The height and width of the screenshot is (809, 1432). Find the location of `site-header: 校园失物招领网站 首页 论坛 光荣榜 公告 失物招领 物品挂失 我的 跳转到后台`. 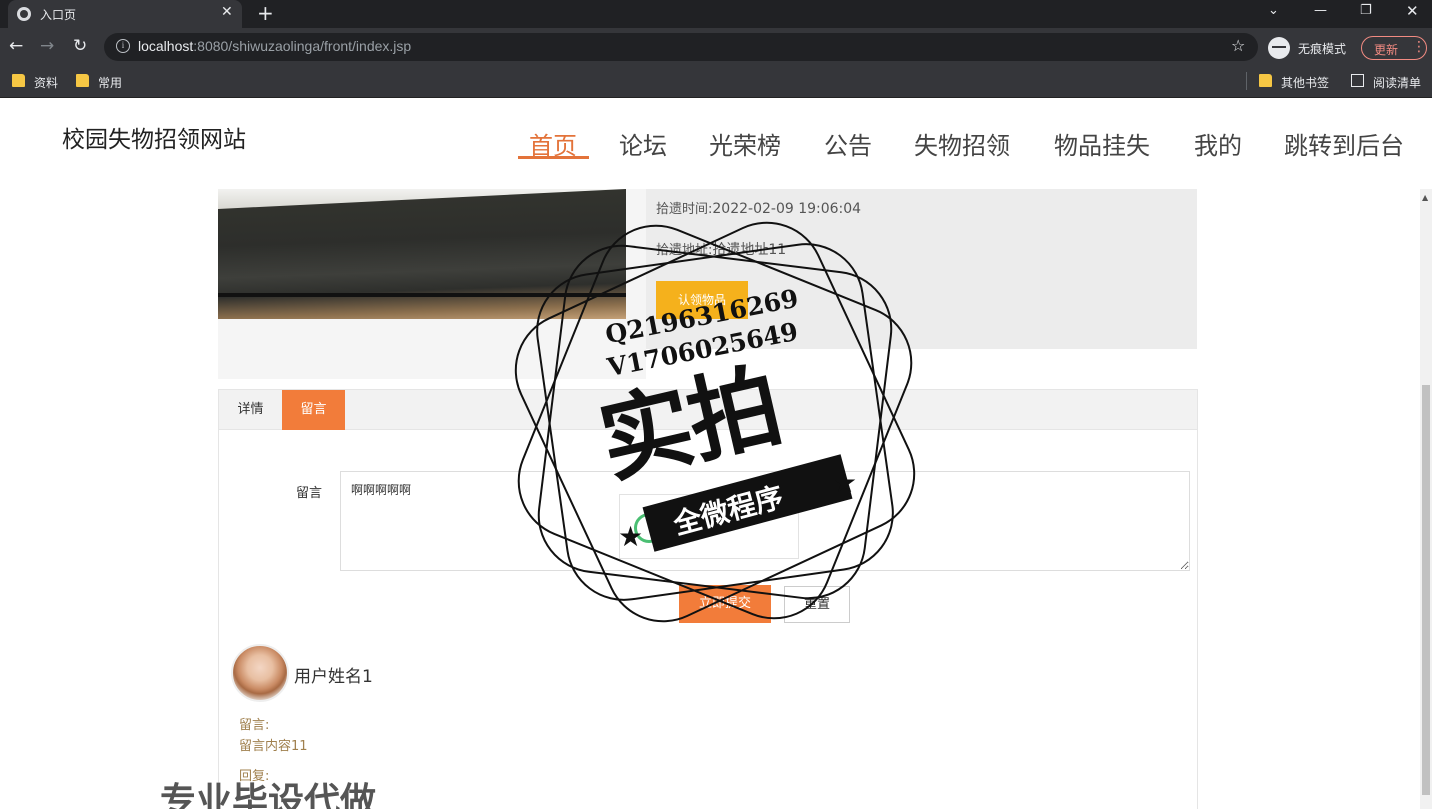

site-header: 校园失物招领网站 首页 论坛 光荣榜 公告 失物招领 物品挂失 我的 跳转到后台 is located at coordinates (716, 139).